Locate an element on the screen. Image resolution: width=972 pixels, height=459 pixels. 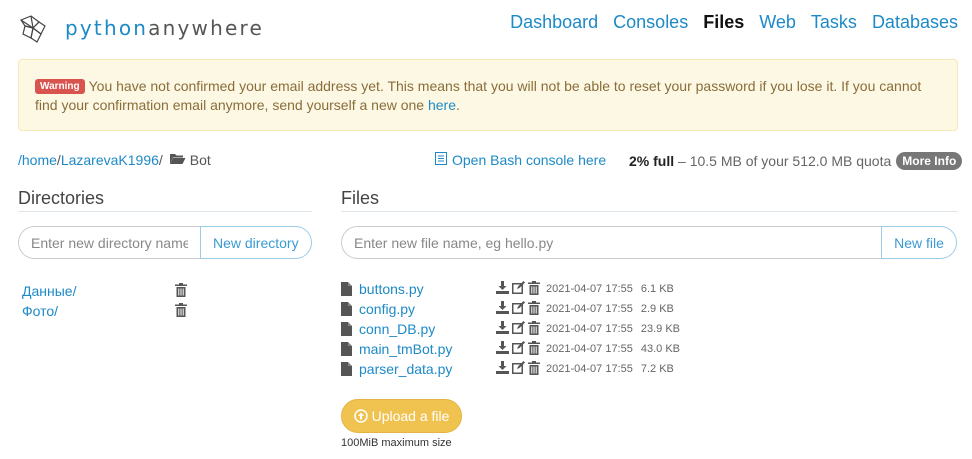
warning-end: . is located at coordinates (458, 105).